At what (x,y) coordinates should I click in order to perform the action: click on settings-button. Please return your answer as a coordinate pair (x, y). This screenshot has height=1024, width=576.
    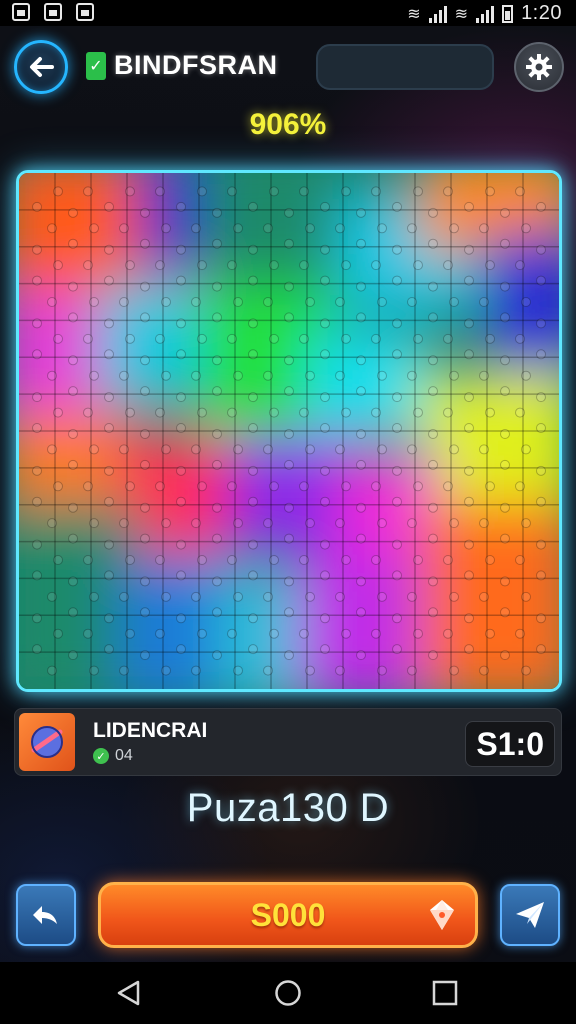
    Looking at the image, I should click on (539, 67).